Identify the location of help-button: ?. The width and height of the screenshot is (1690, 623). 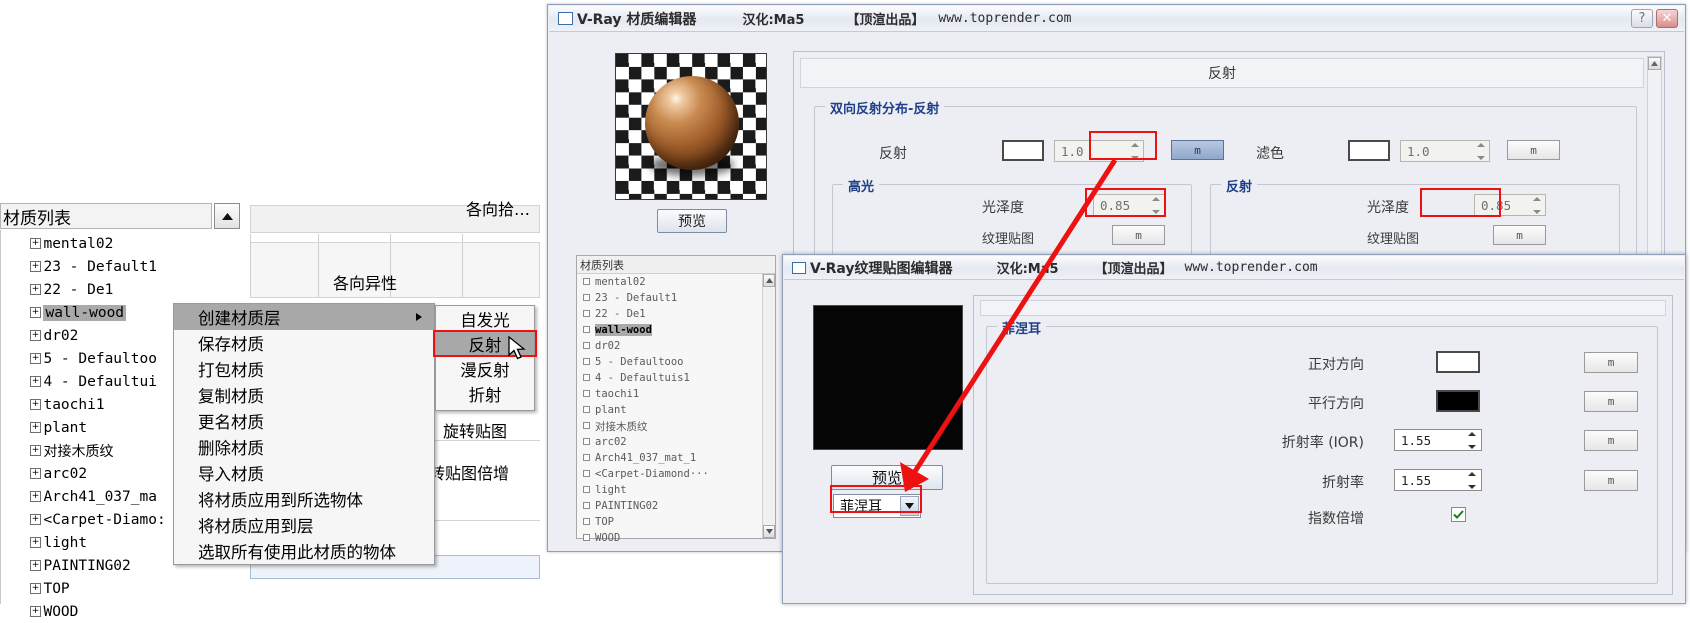
(1642, 18).